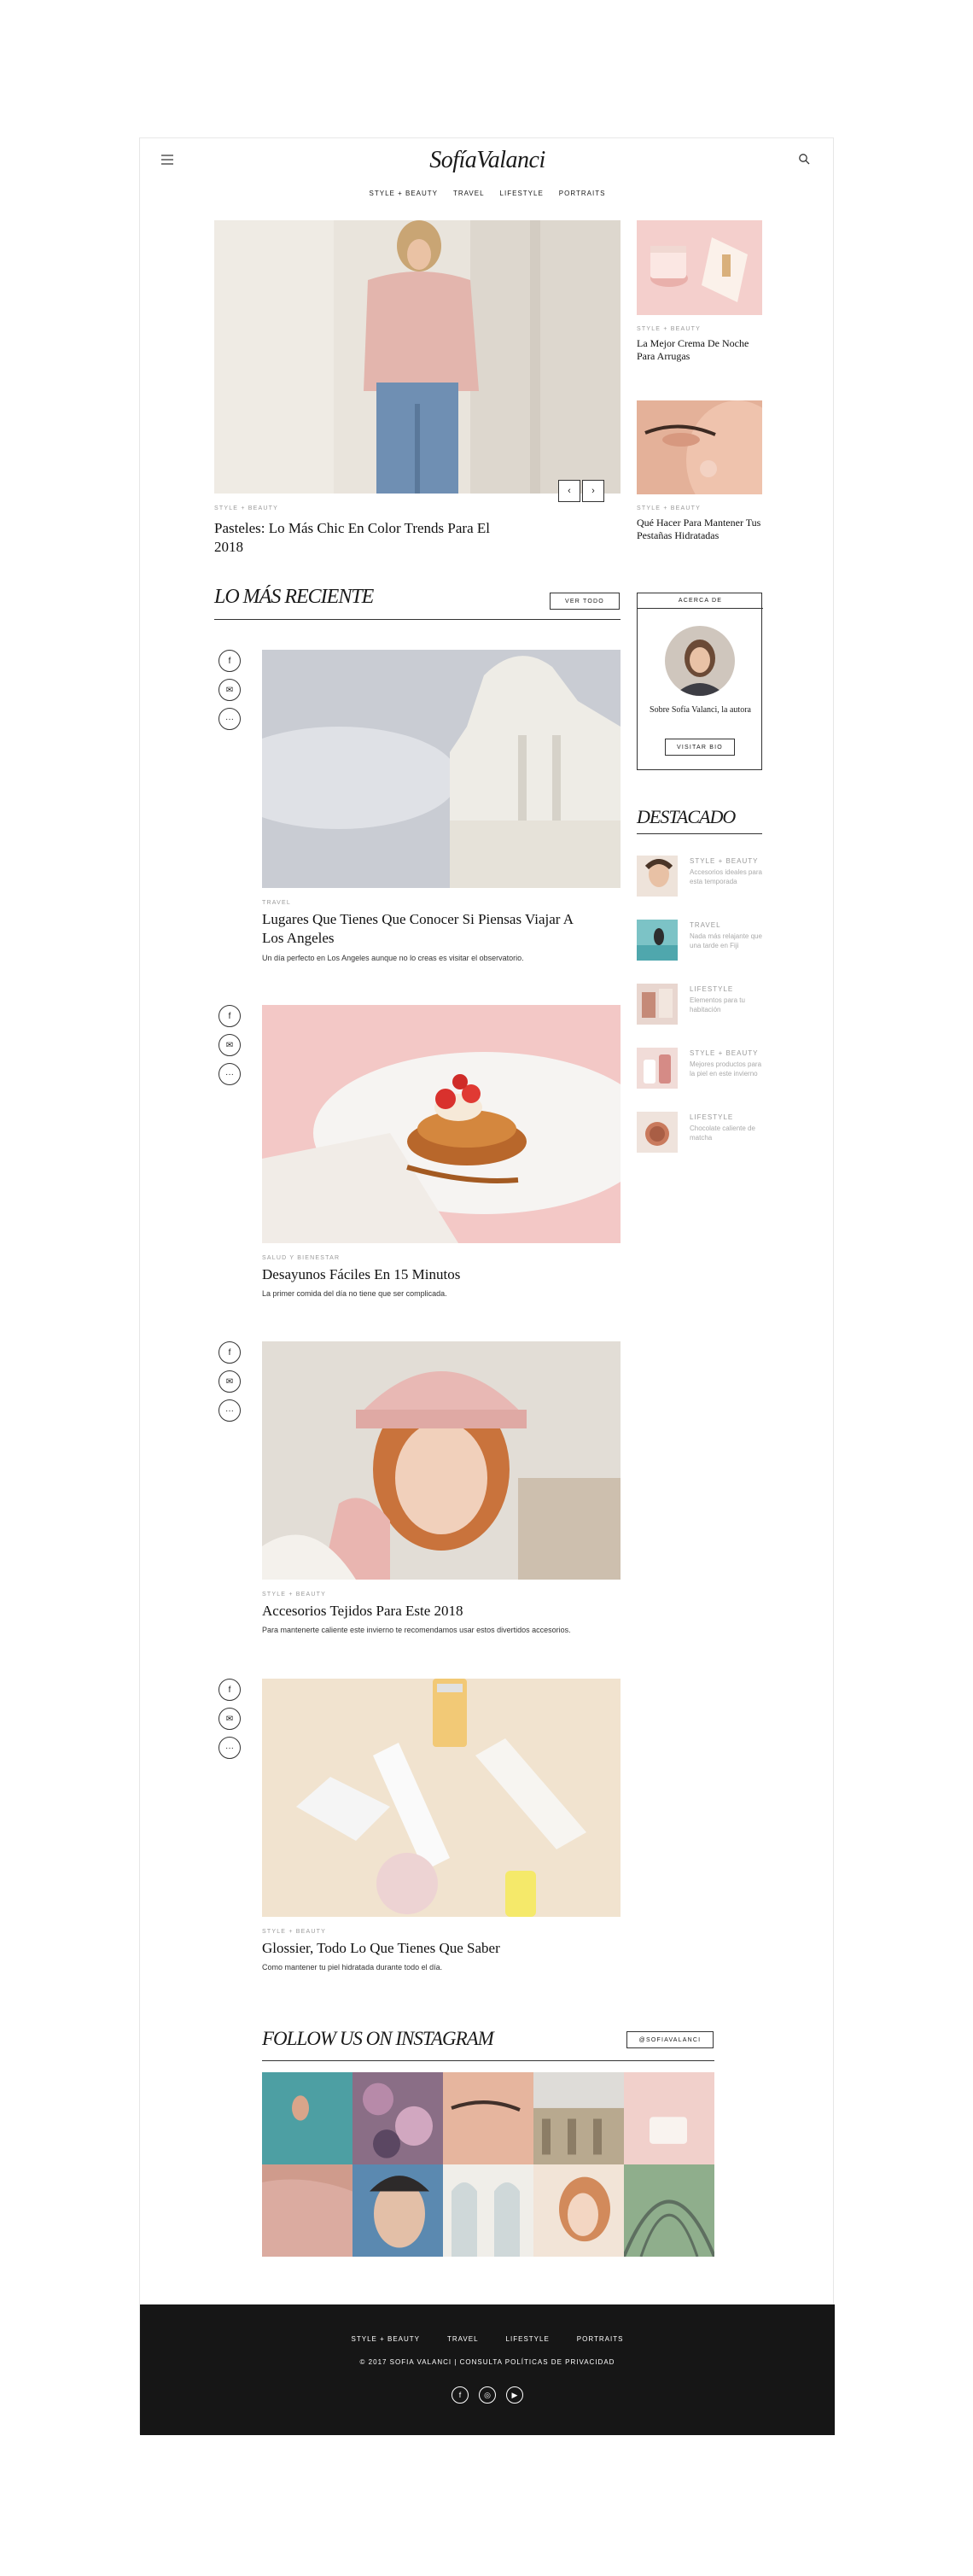 The height and width of the screenshot is (2576, 973). I want to click on footer-nav-style-beauty: STYLE + BEAUTY, so click(386, 2339).